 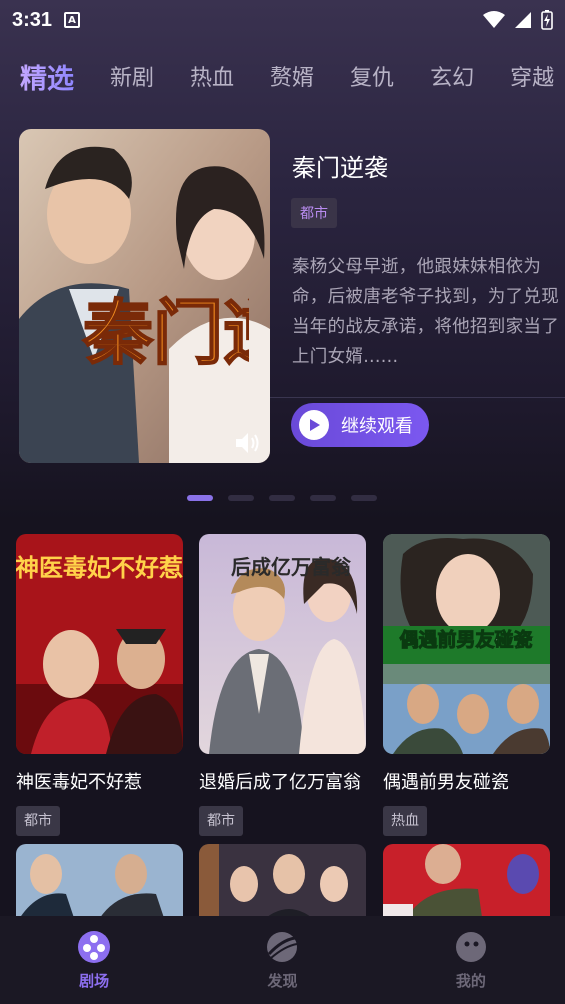 I want to click on tab-son-in-law: 赘婿, so click(x=292, y=76).